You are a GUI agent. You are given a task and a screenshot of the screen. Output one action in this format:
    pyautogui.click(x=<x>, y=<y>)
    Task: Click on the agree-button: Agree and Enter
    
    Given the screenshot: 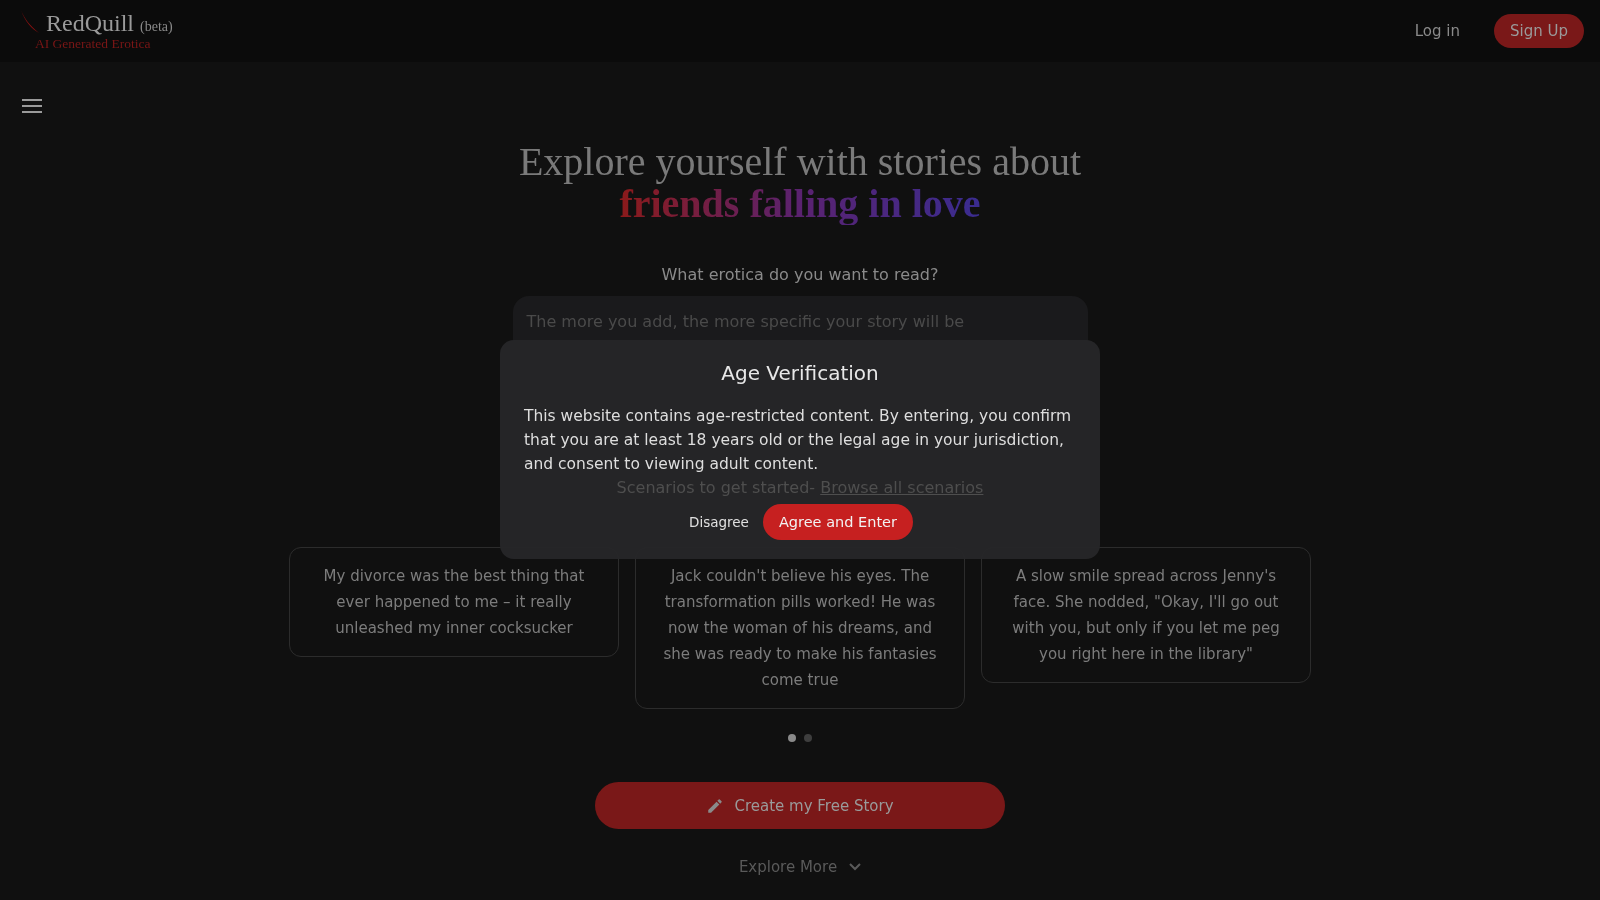 What is the action you would take?
    pyautogui.click(x=837, y=522)
    